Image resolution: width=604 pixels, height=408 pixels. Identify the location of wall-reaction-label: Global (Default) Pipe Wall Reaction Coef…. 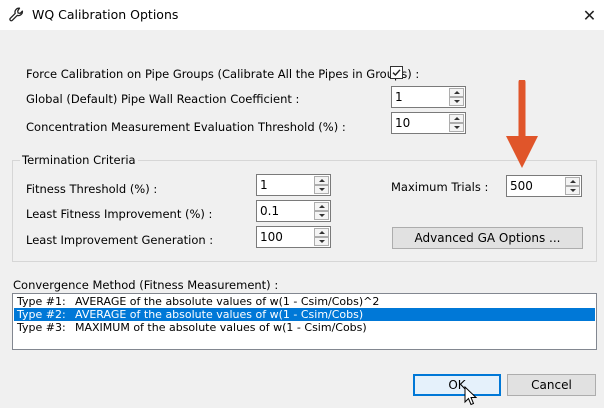
(163, 99).